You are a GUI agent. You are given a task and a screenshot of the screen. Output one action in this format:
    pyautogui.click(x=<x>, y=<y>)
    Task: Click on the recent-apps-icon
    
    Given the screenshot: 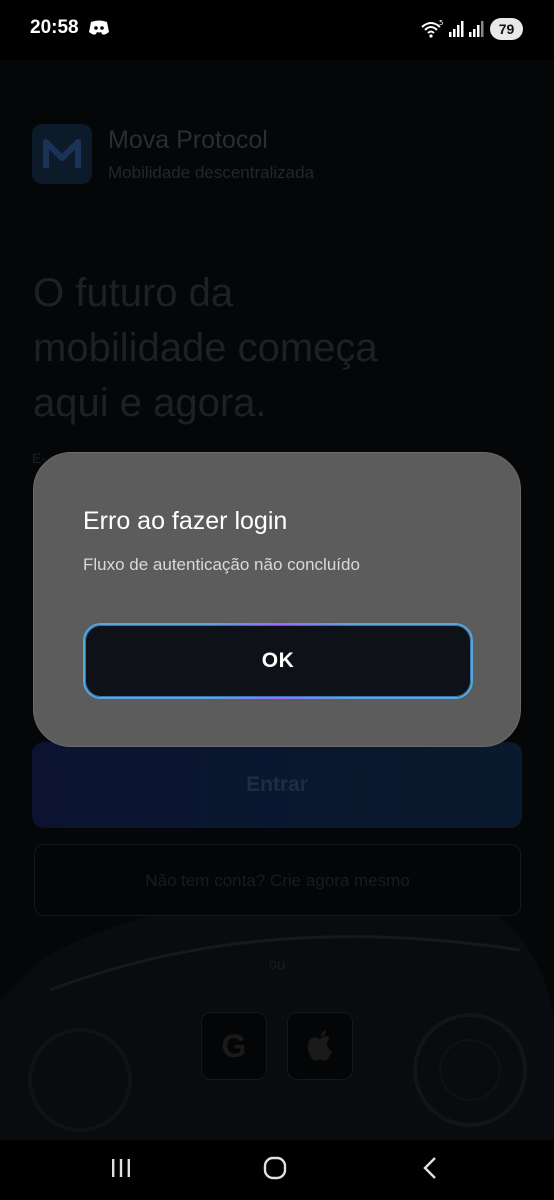 What is the action you would take?
    pyautogui.click(x=121, y=1168)
    